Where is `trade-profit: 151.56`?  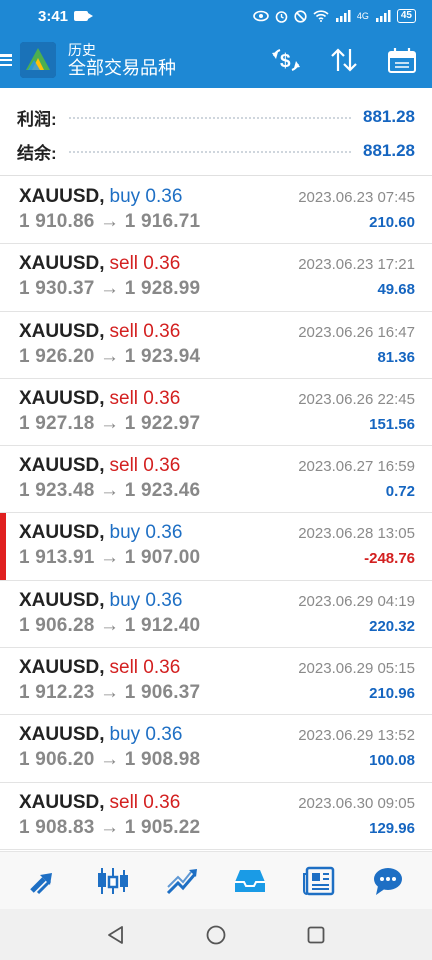
trade-profit: 151.56 is located at coordinates (392, 424).